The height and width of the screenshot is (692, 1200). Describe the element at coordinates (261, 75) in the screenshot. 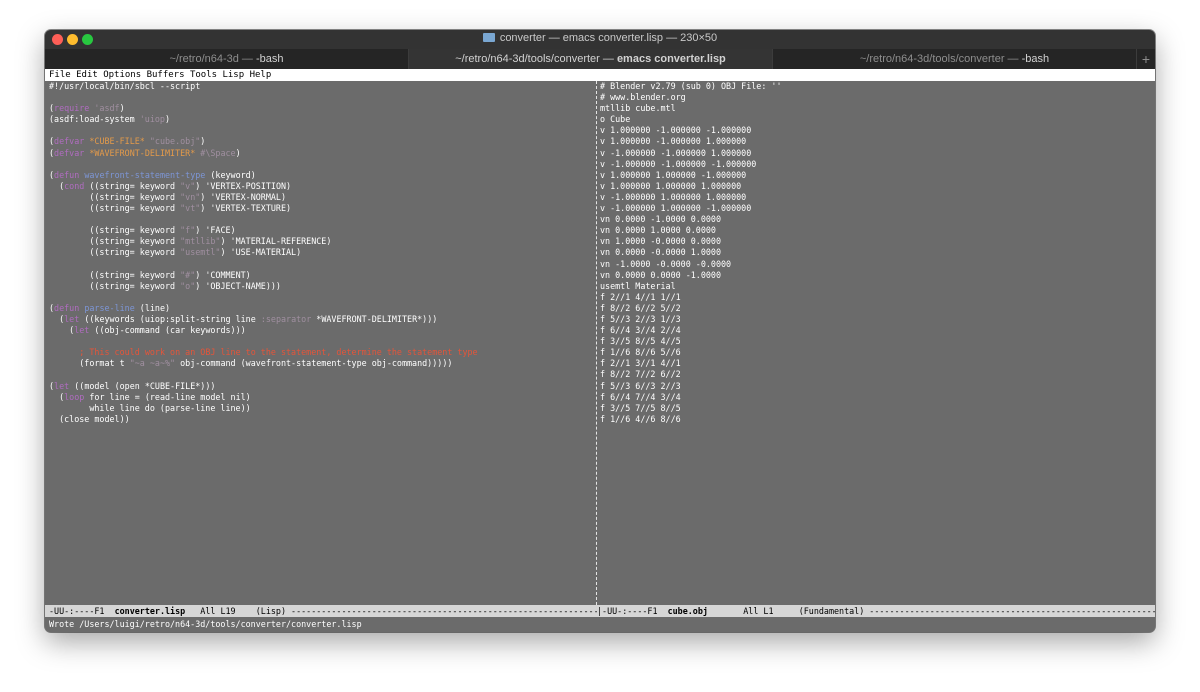

I see `menu-help: Help` at that location.